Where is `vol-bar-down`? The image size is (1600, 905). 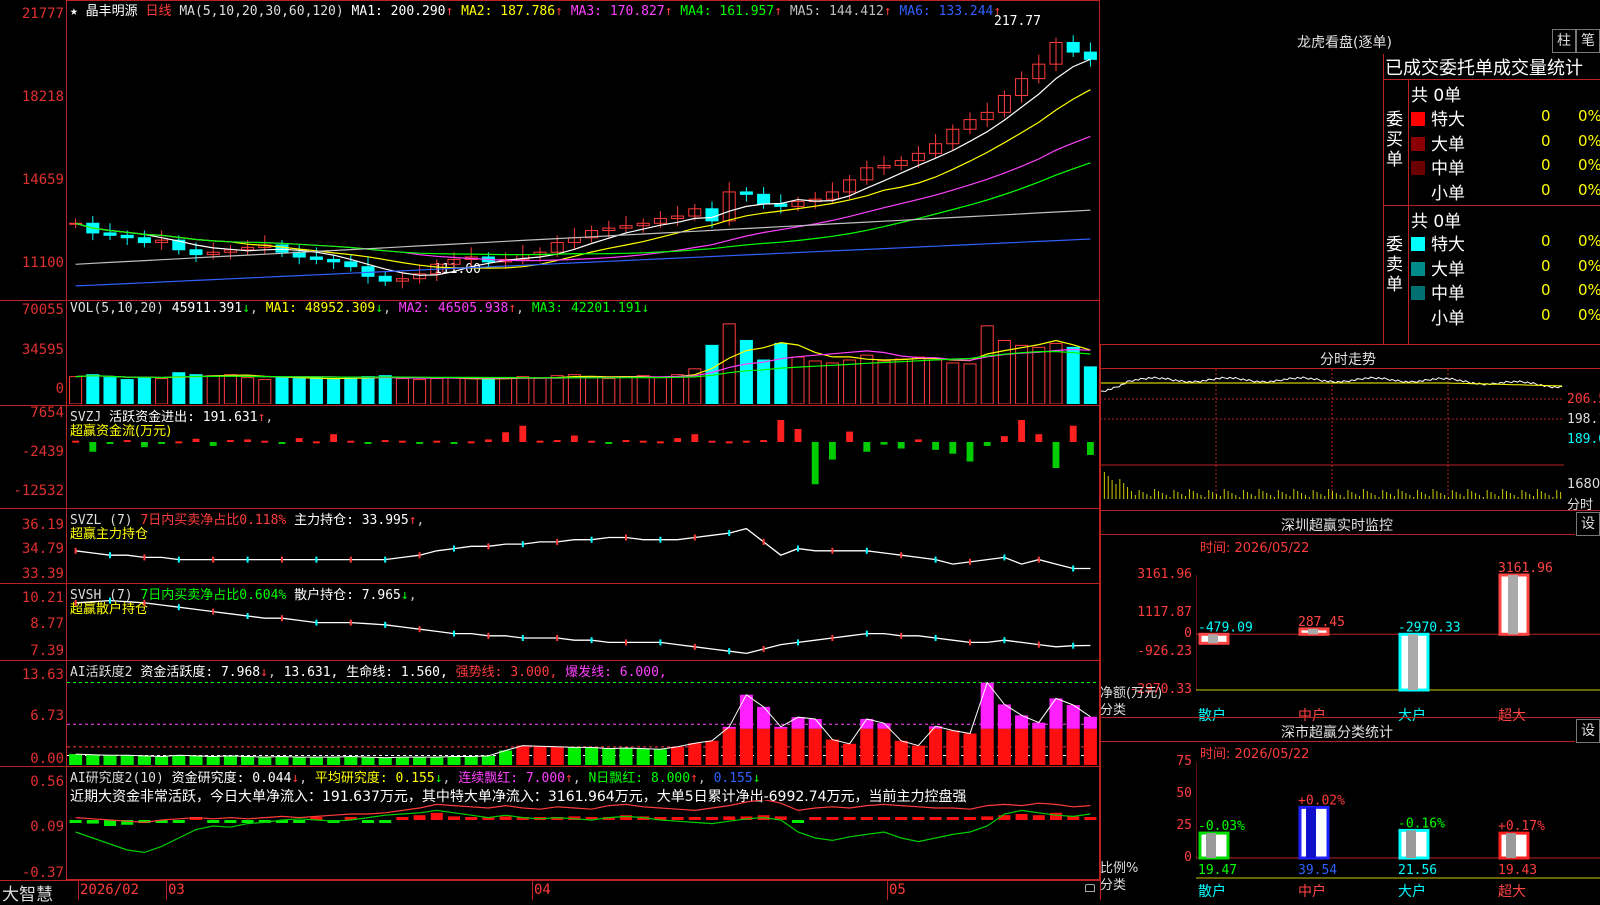 vol-bar-down is located at coordinates (110, 390).